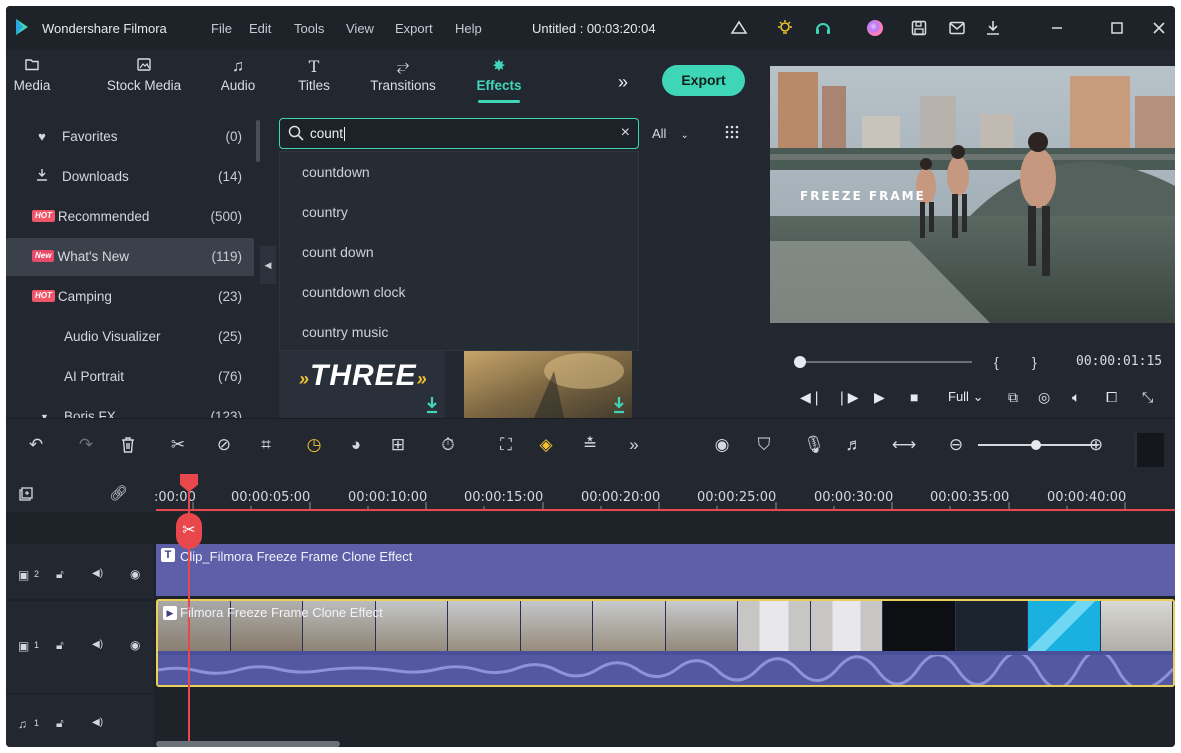  Describe the element at coordinates (919, 28) in the screenshot. I see `save-icon` at that location.